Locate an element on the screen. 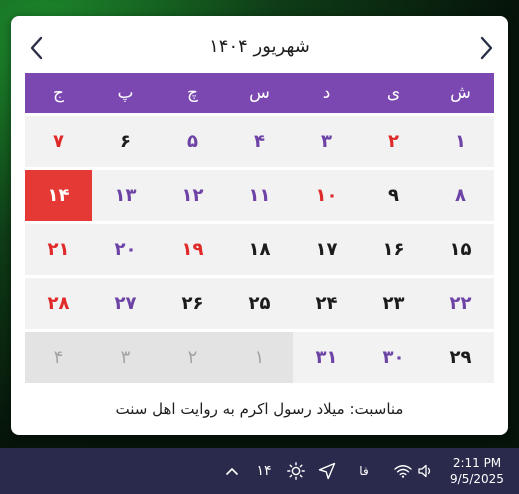  day-cell: ۲۸ is located at coordinates (58, 303).